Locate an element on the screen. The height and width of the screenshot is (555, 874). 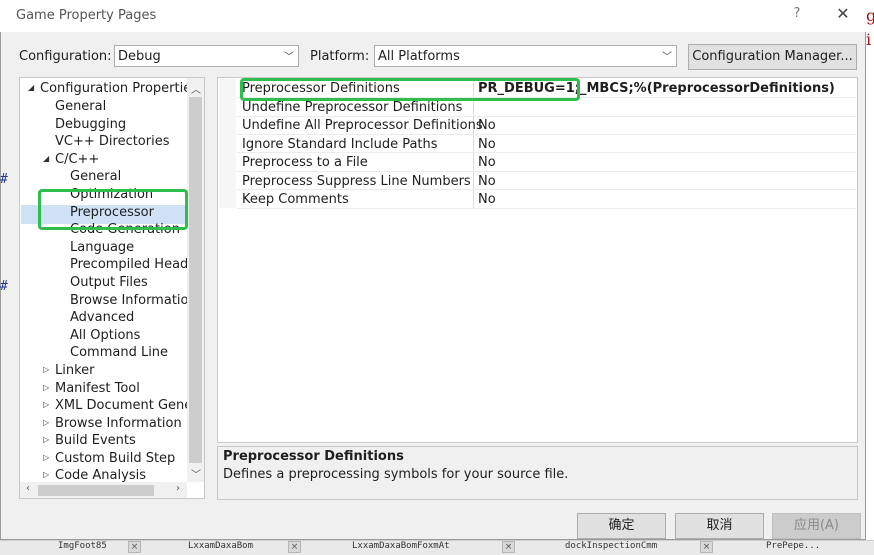
tree-vertical-scroll-thumb is located at coordinates (195, 280).